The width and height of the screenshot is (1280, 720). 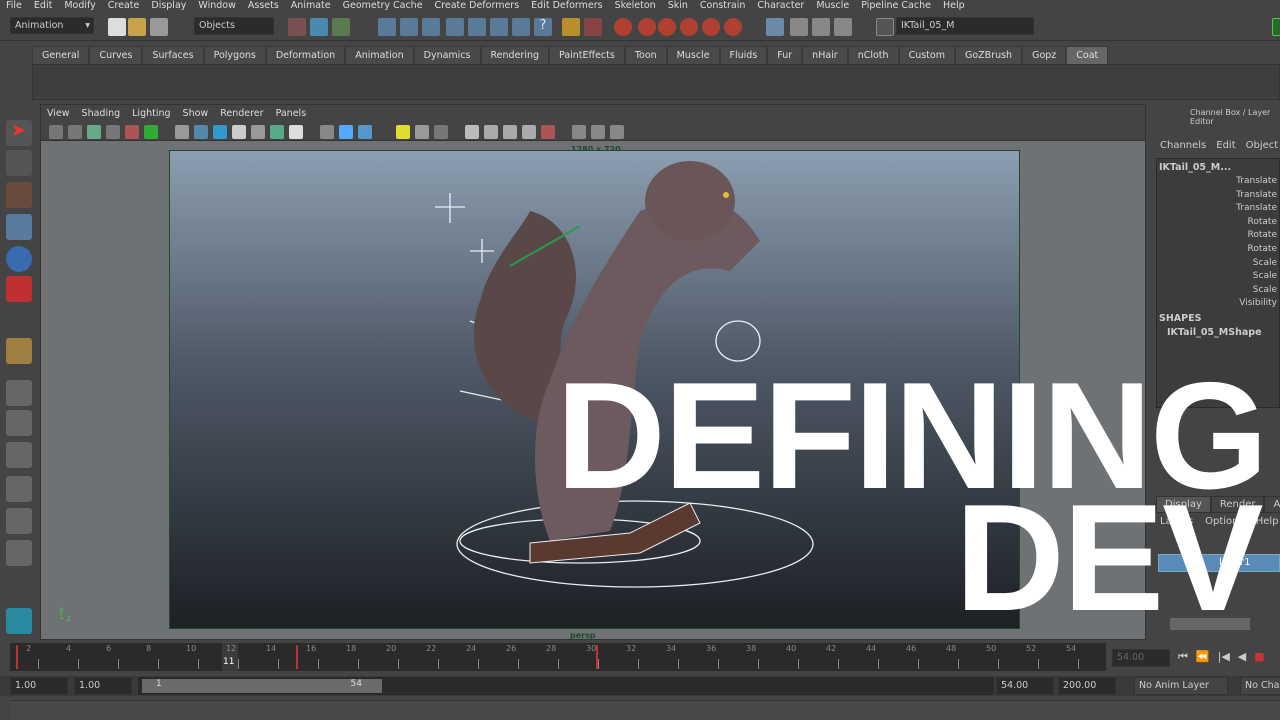 I want to click on object-name-field: IKTail_05_M, so click(x=965, y=26).